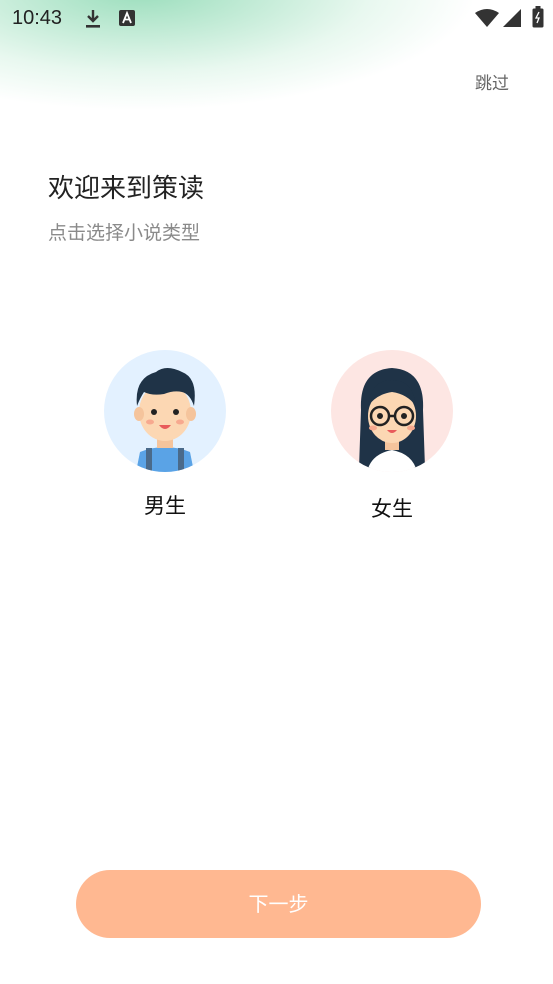 Image resolution: width=553 pixels, height=984 pixels. I want to click on signal-icon, so click(512, 20).